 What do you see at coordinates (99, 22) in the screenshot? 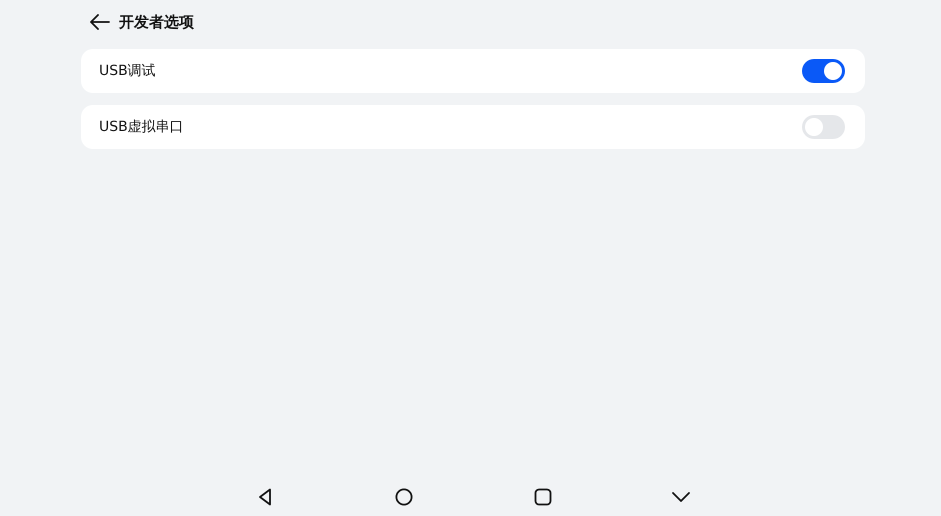
I see `back-arrow-icon` at bounding box center [99, 22].